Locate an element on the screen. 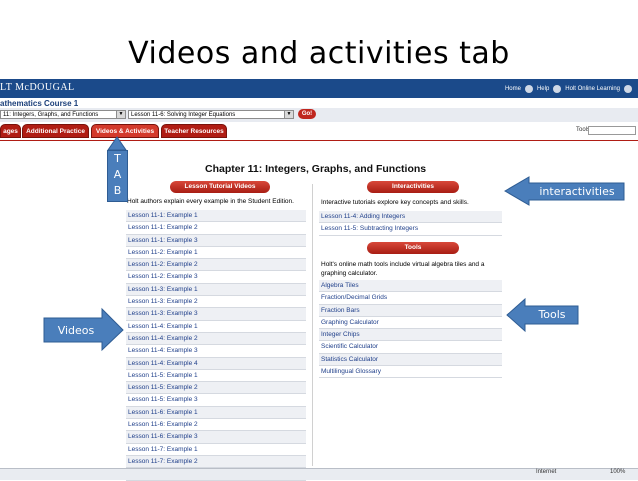 Image resolution: width=638 pixels, height=481 pixels. interactivities-callout-label: interactivities is located at coordinates (577, 191).